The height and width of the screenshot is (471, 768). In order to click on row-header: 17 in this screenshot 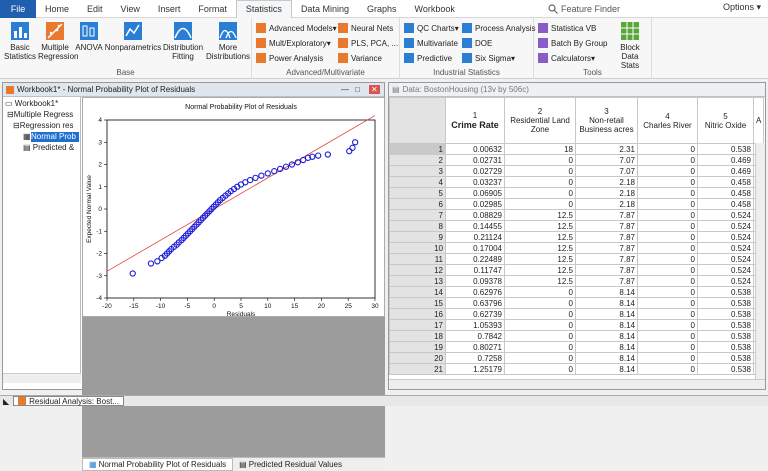, I will do `click(417, 325)`.